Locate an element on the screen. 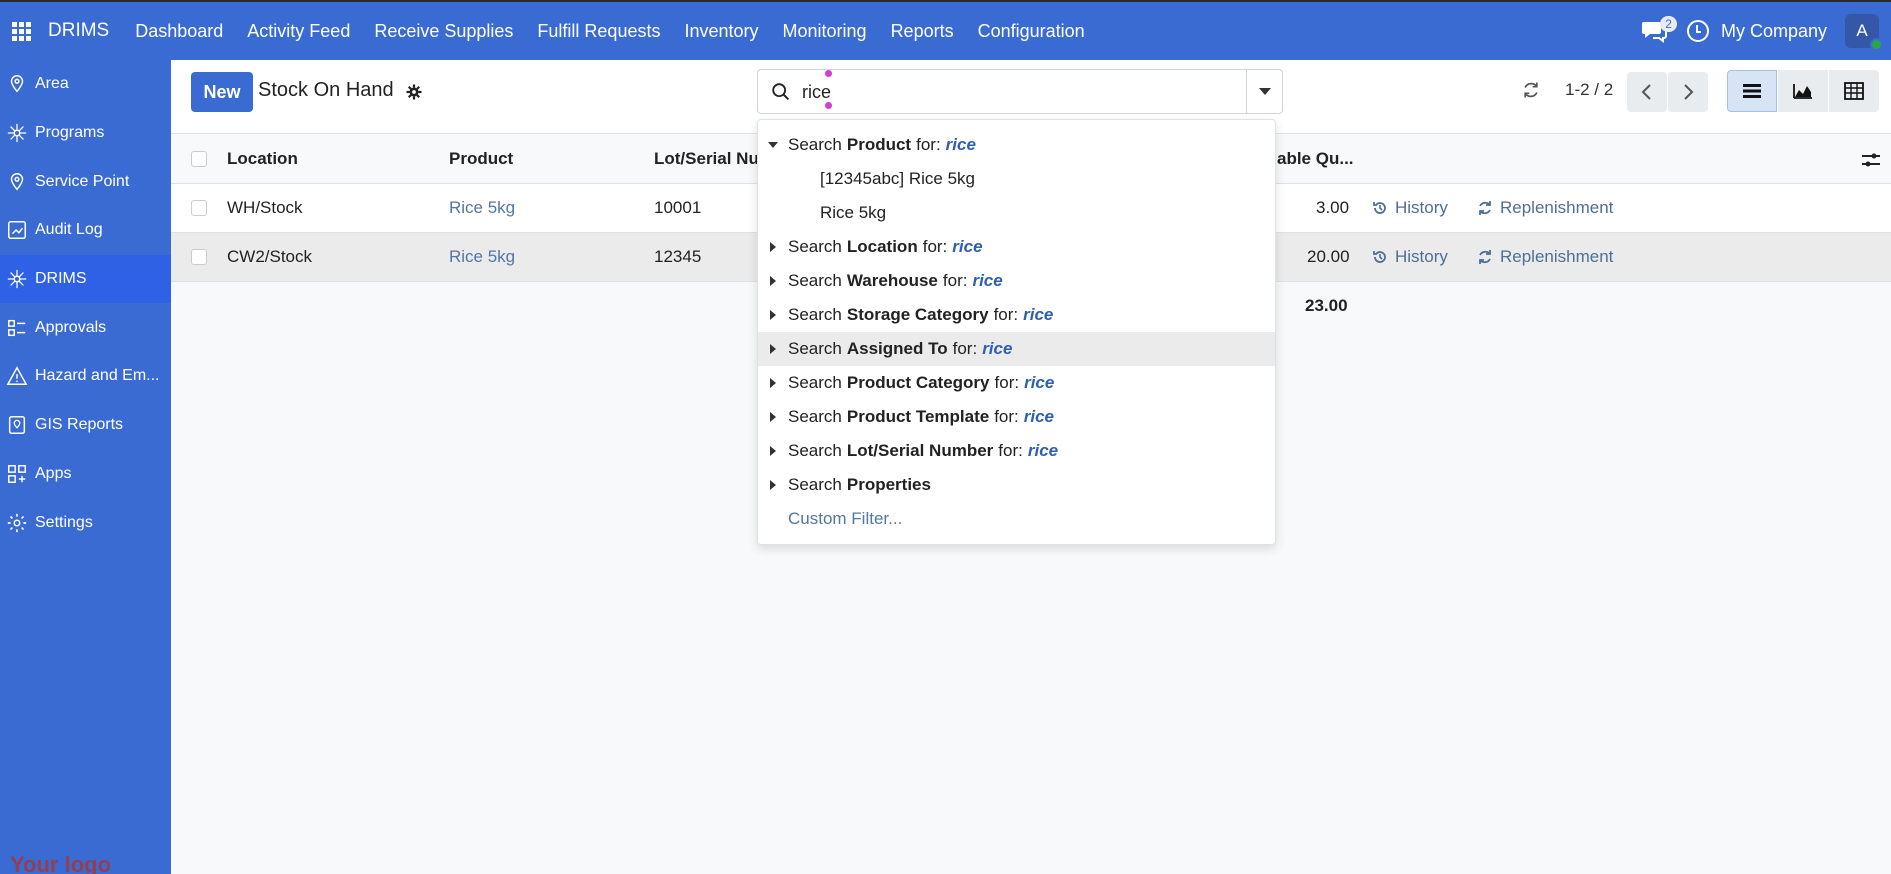 The height and width of the screenshot is (874, 1891). sidebar-item-label: Programs is located at coordinates (70, 133).